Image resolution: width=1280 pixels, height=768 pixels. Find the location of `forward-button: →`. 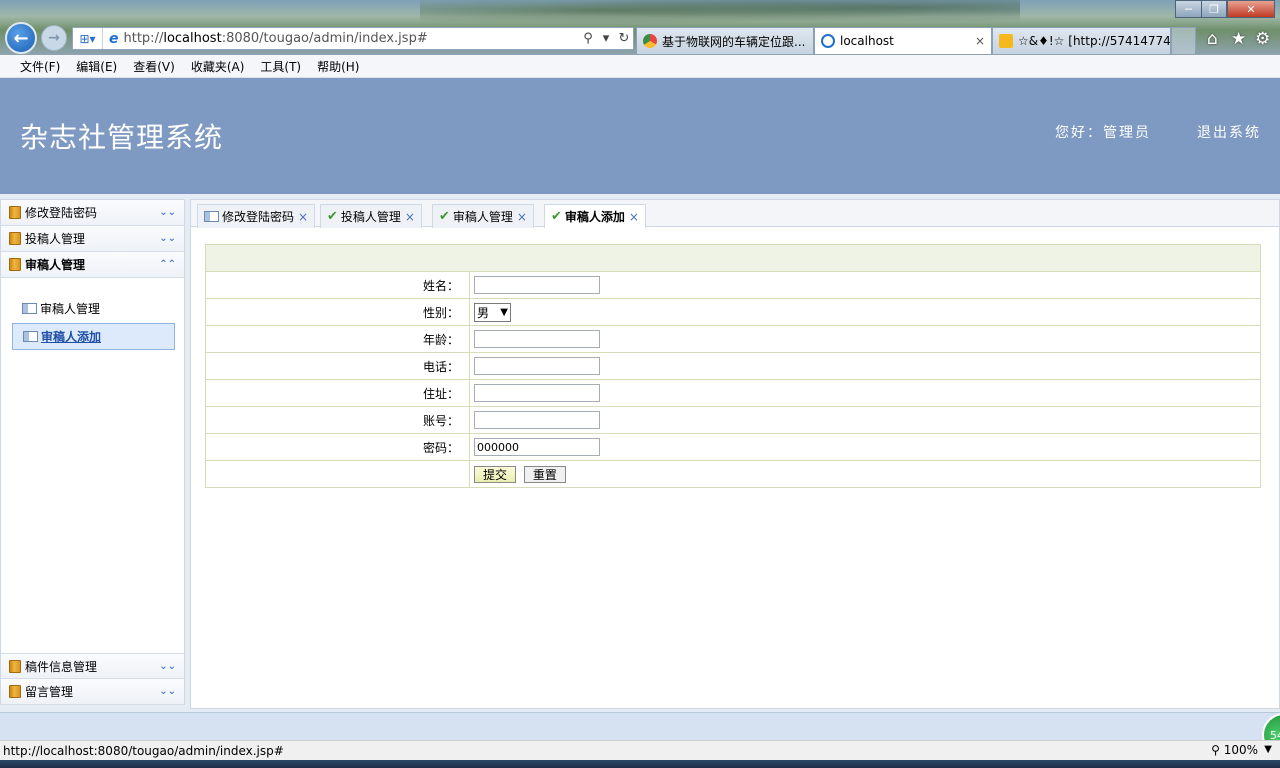

forward-button: → is located at coordinates (54, 38).